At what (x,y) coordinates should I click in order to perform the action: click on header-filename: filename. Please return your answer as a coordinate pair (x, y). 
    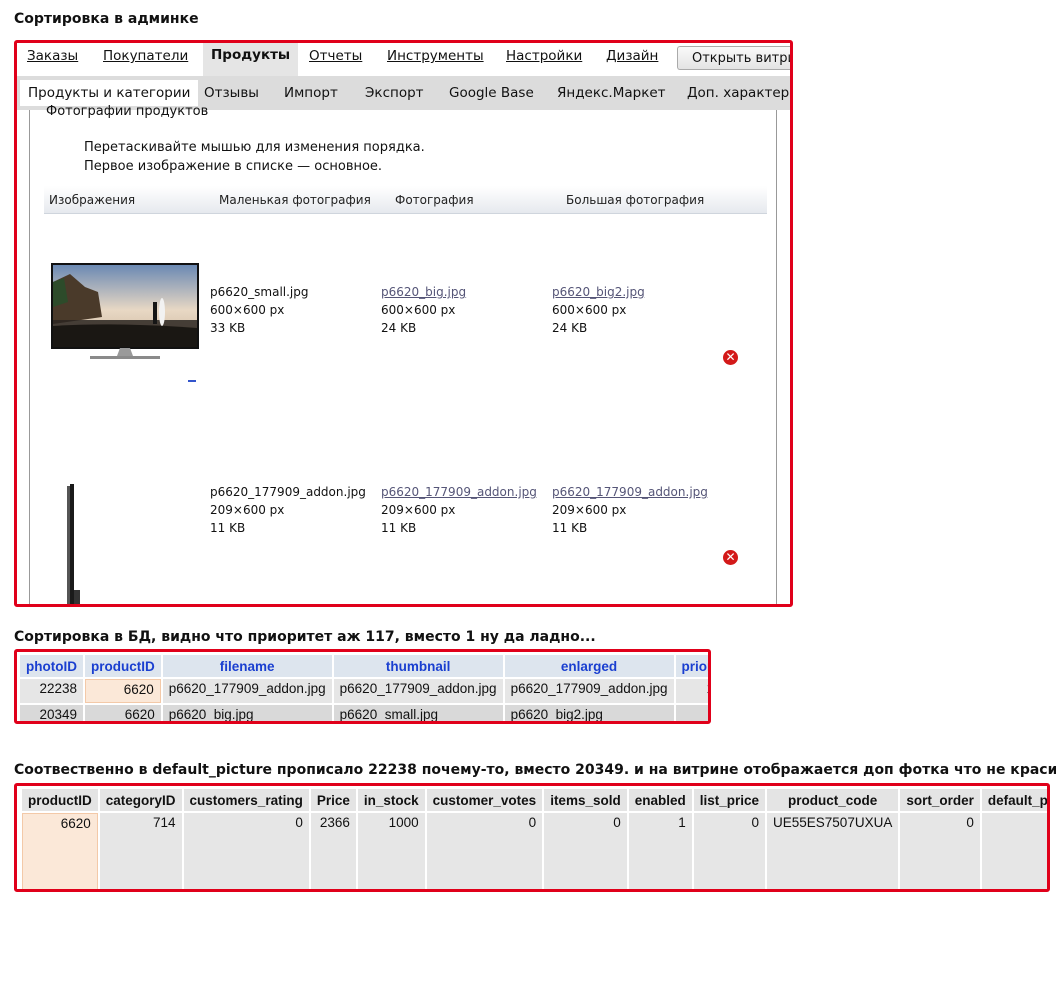
    Looking at the image, I should click on (247, 666).